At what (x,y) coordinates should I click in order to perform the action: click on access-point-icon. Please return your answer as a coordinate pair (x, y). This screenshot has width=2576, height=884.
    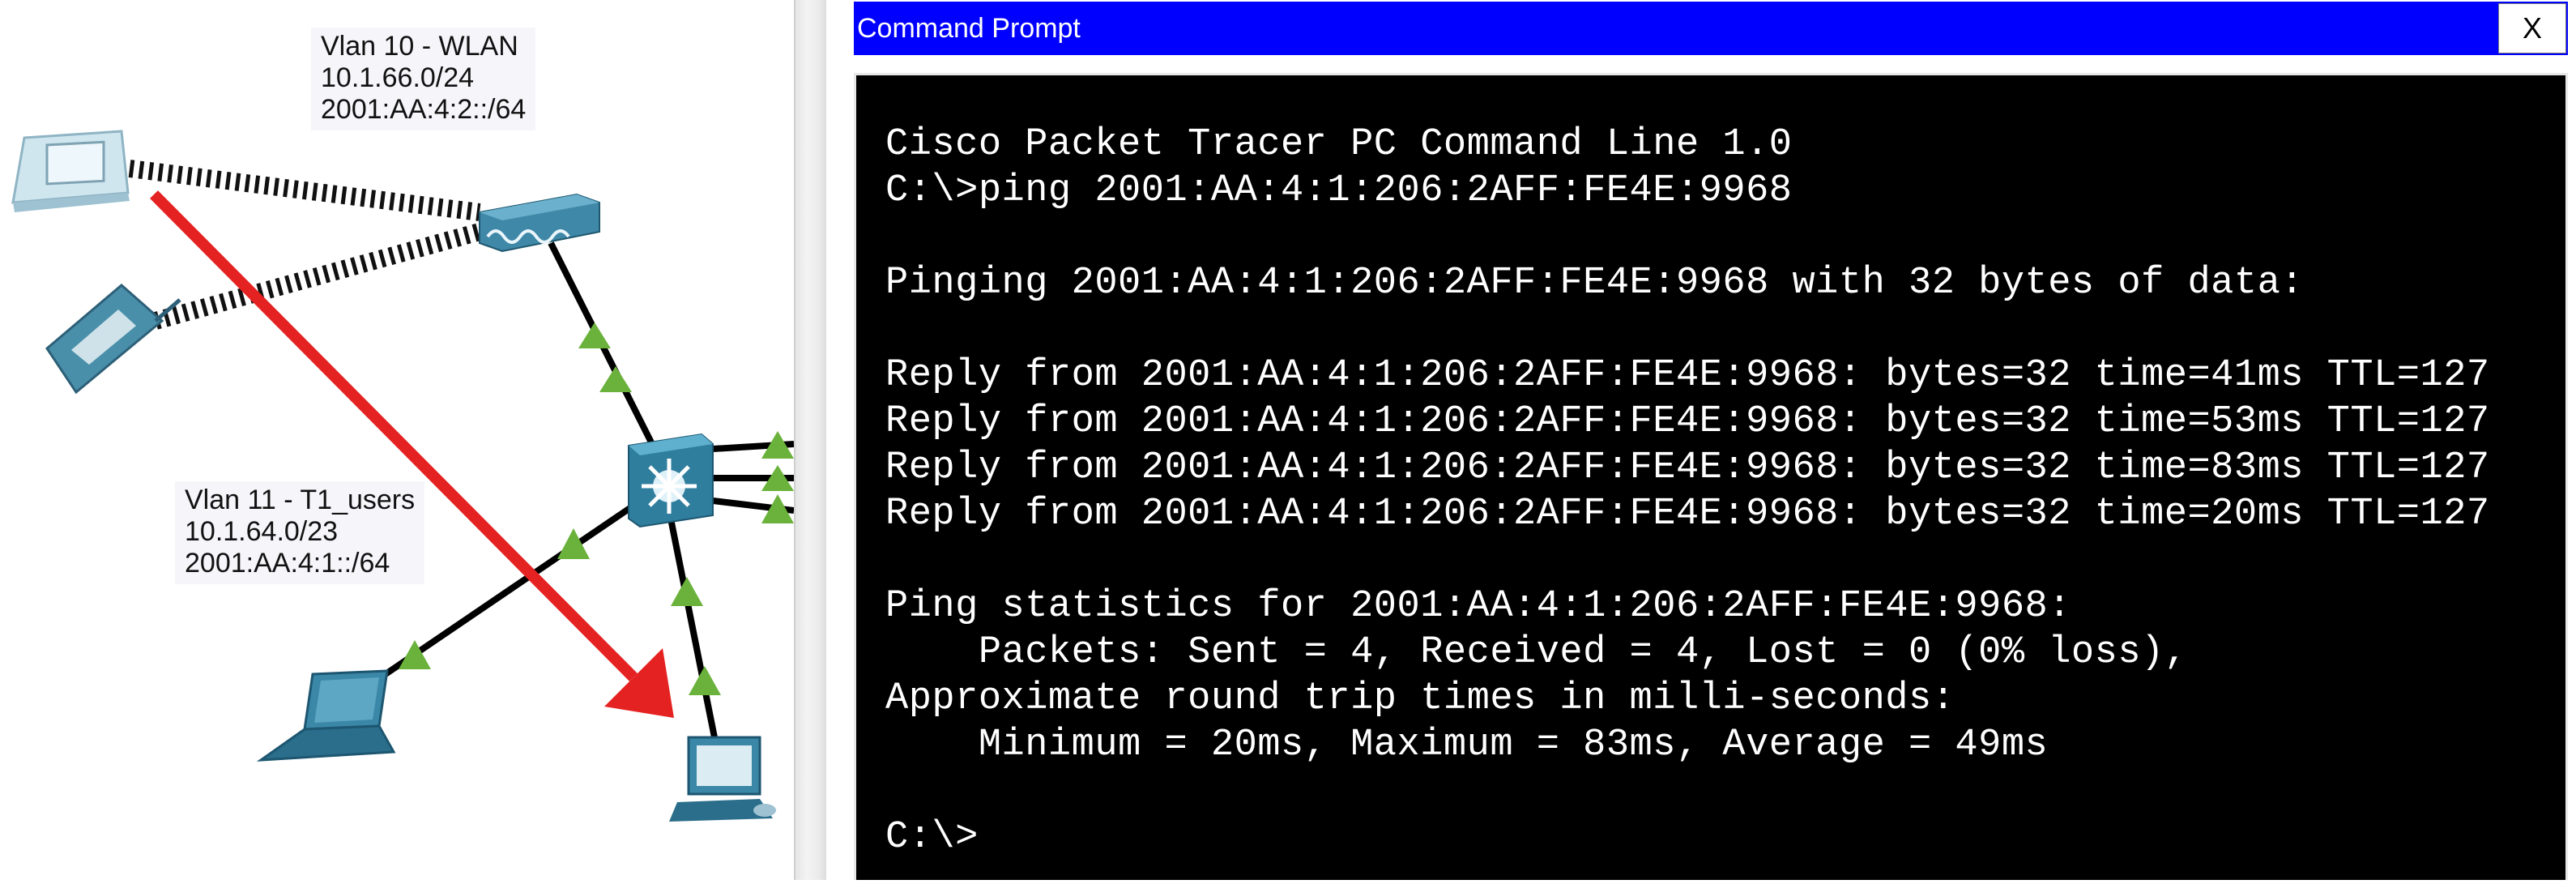
    Looking at the image, I should click on (540, 223).